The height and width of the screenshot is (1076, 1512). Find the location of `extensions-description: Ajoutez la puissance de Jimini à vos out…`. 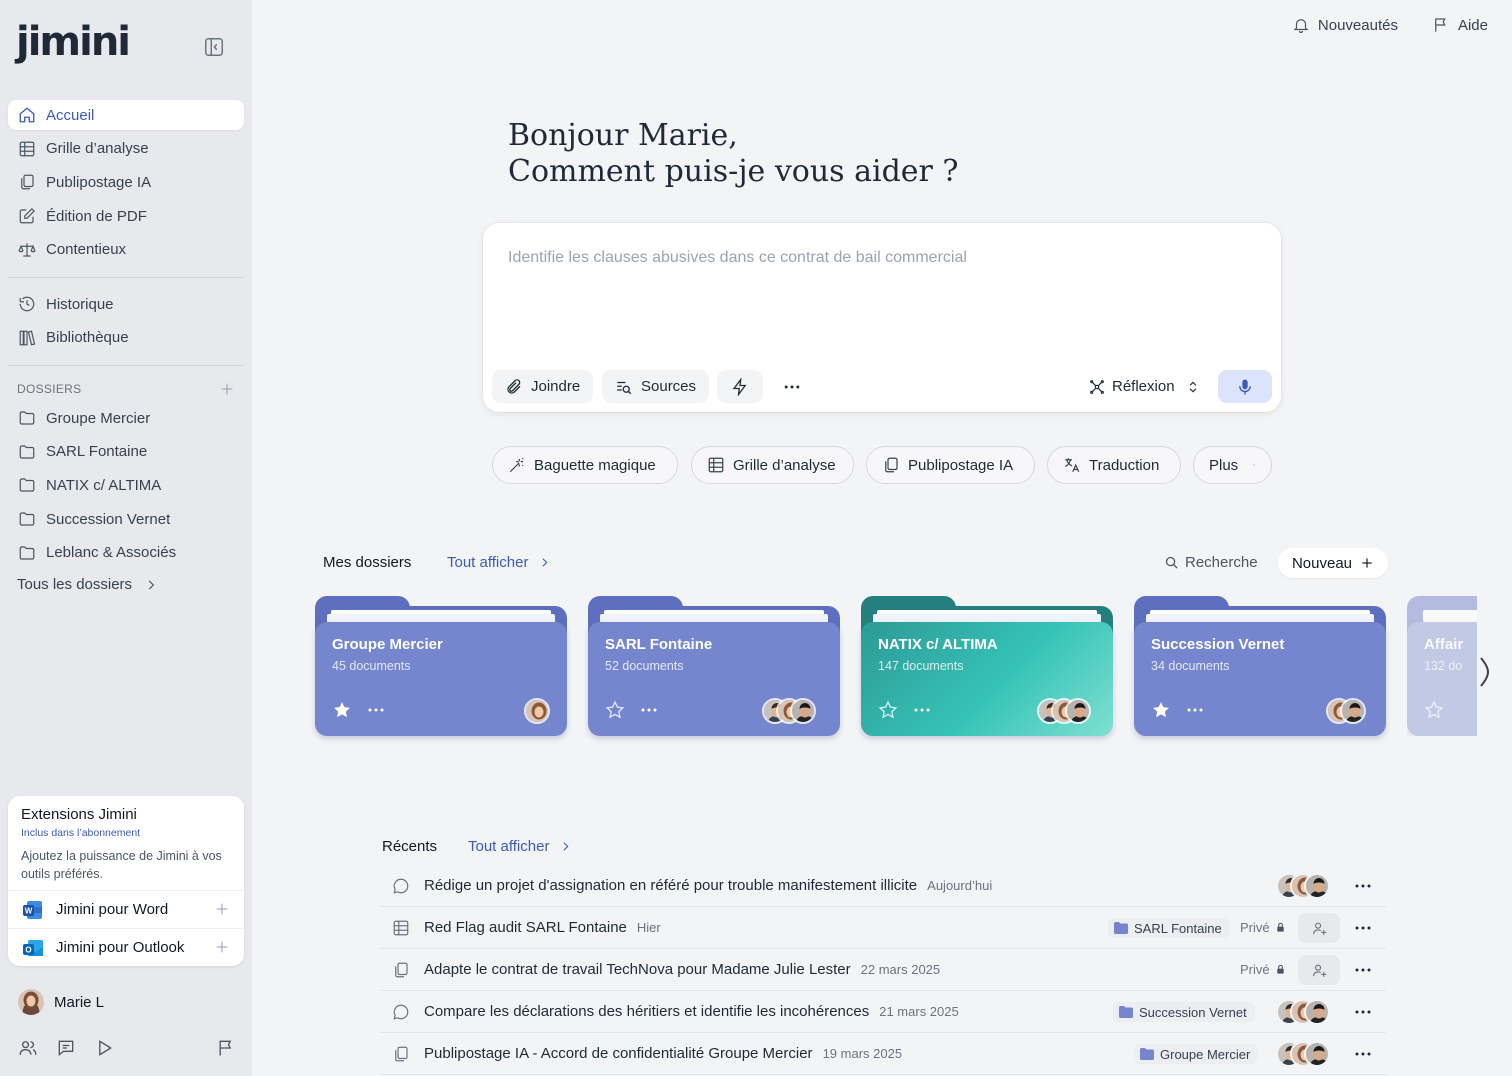

extensions-description: Ajoutez la puissance de Jimini à vos out… is located at coordinates (121, 865).